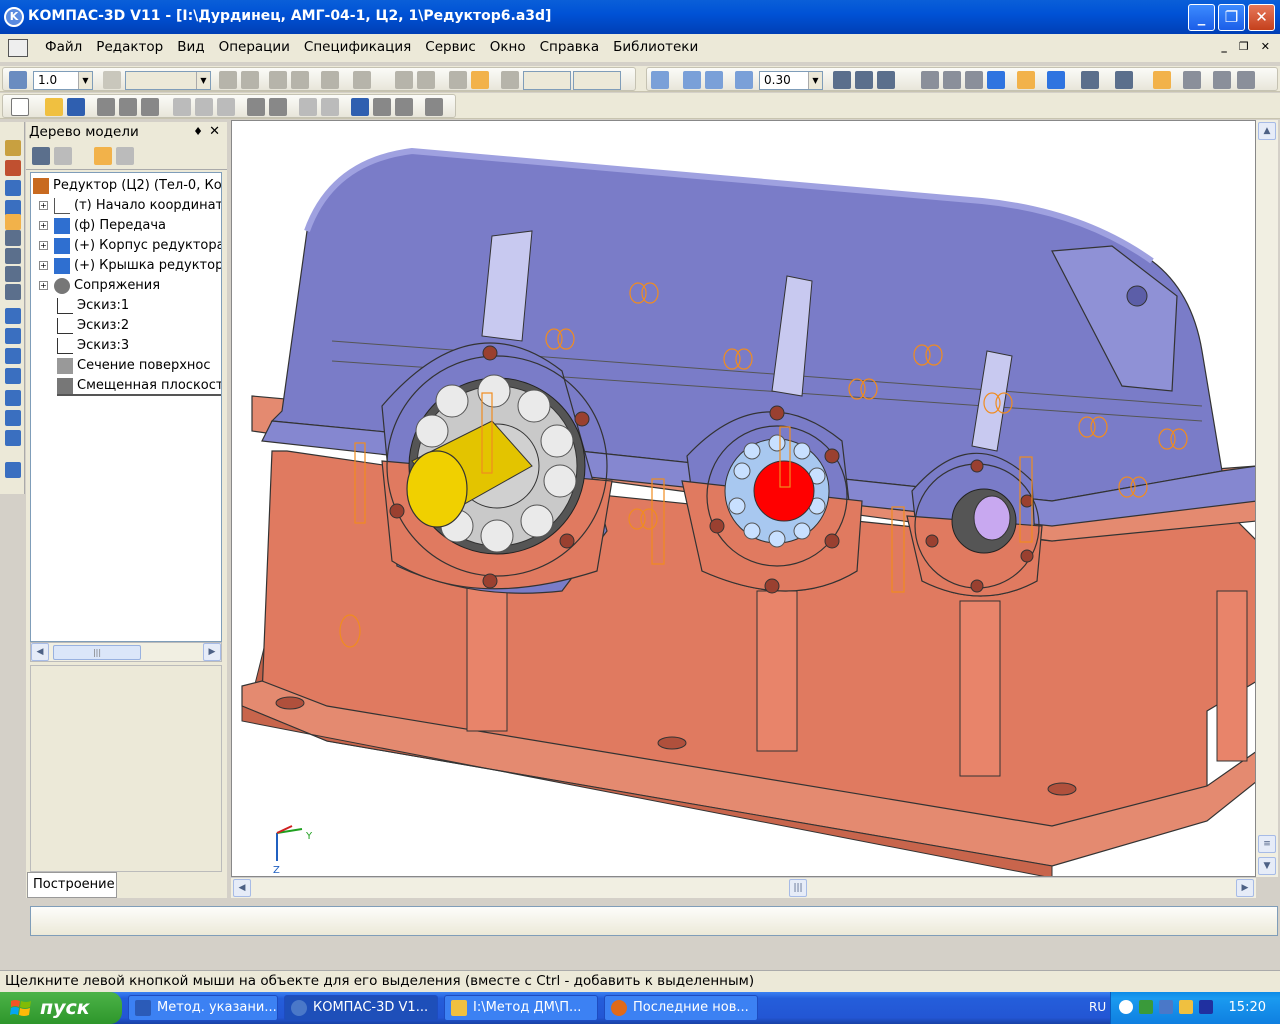 The width and height of the screenshot is (1280, 1024). What do you see at coordinates (864, 80) in the screenshot?
I see `rotate-icon` at bounding box center [864, 80].